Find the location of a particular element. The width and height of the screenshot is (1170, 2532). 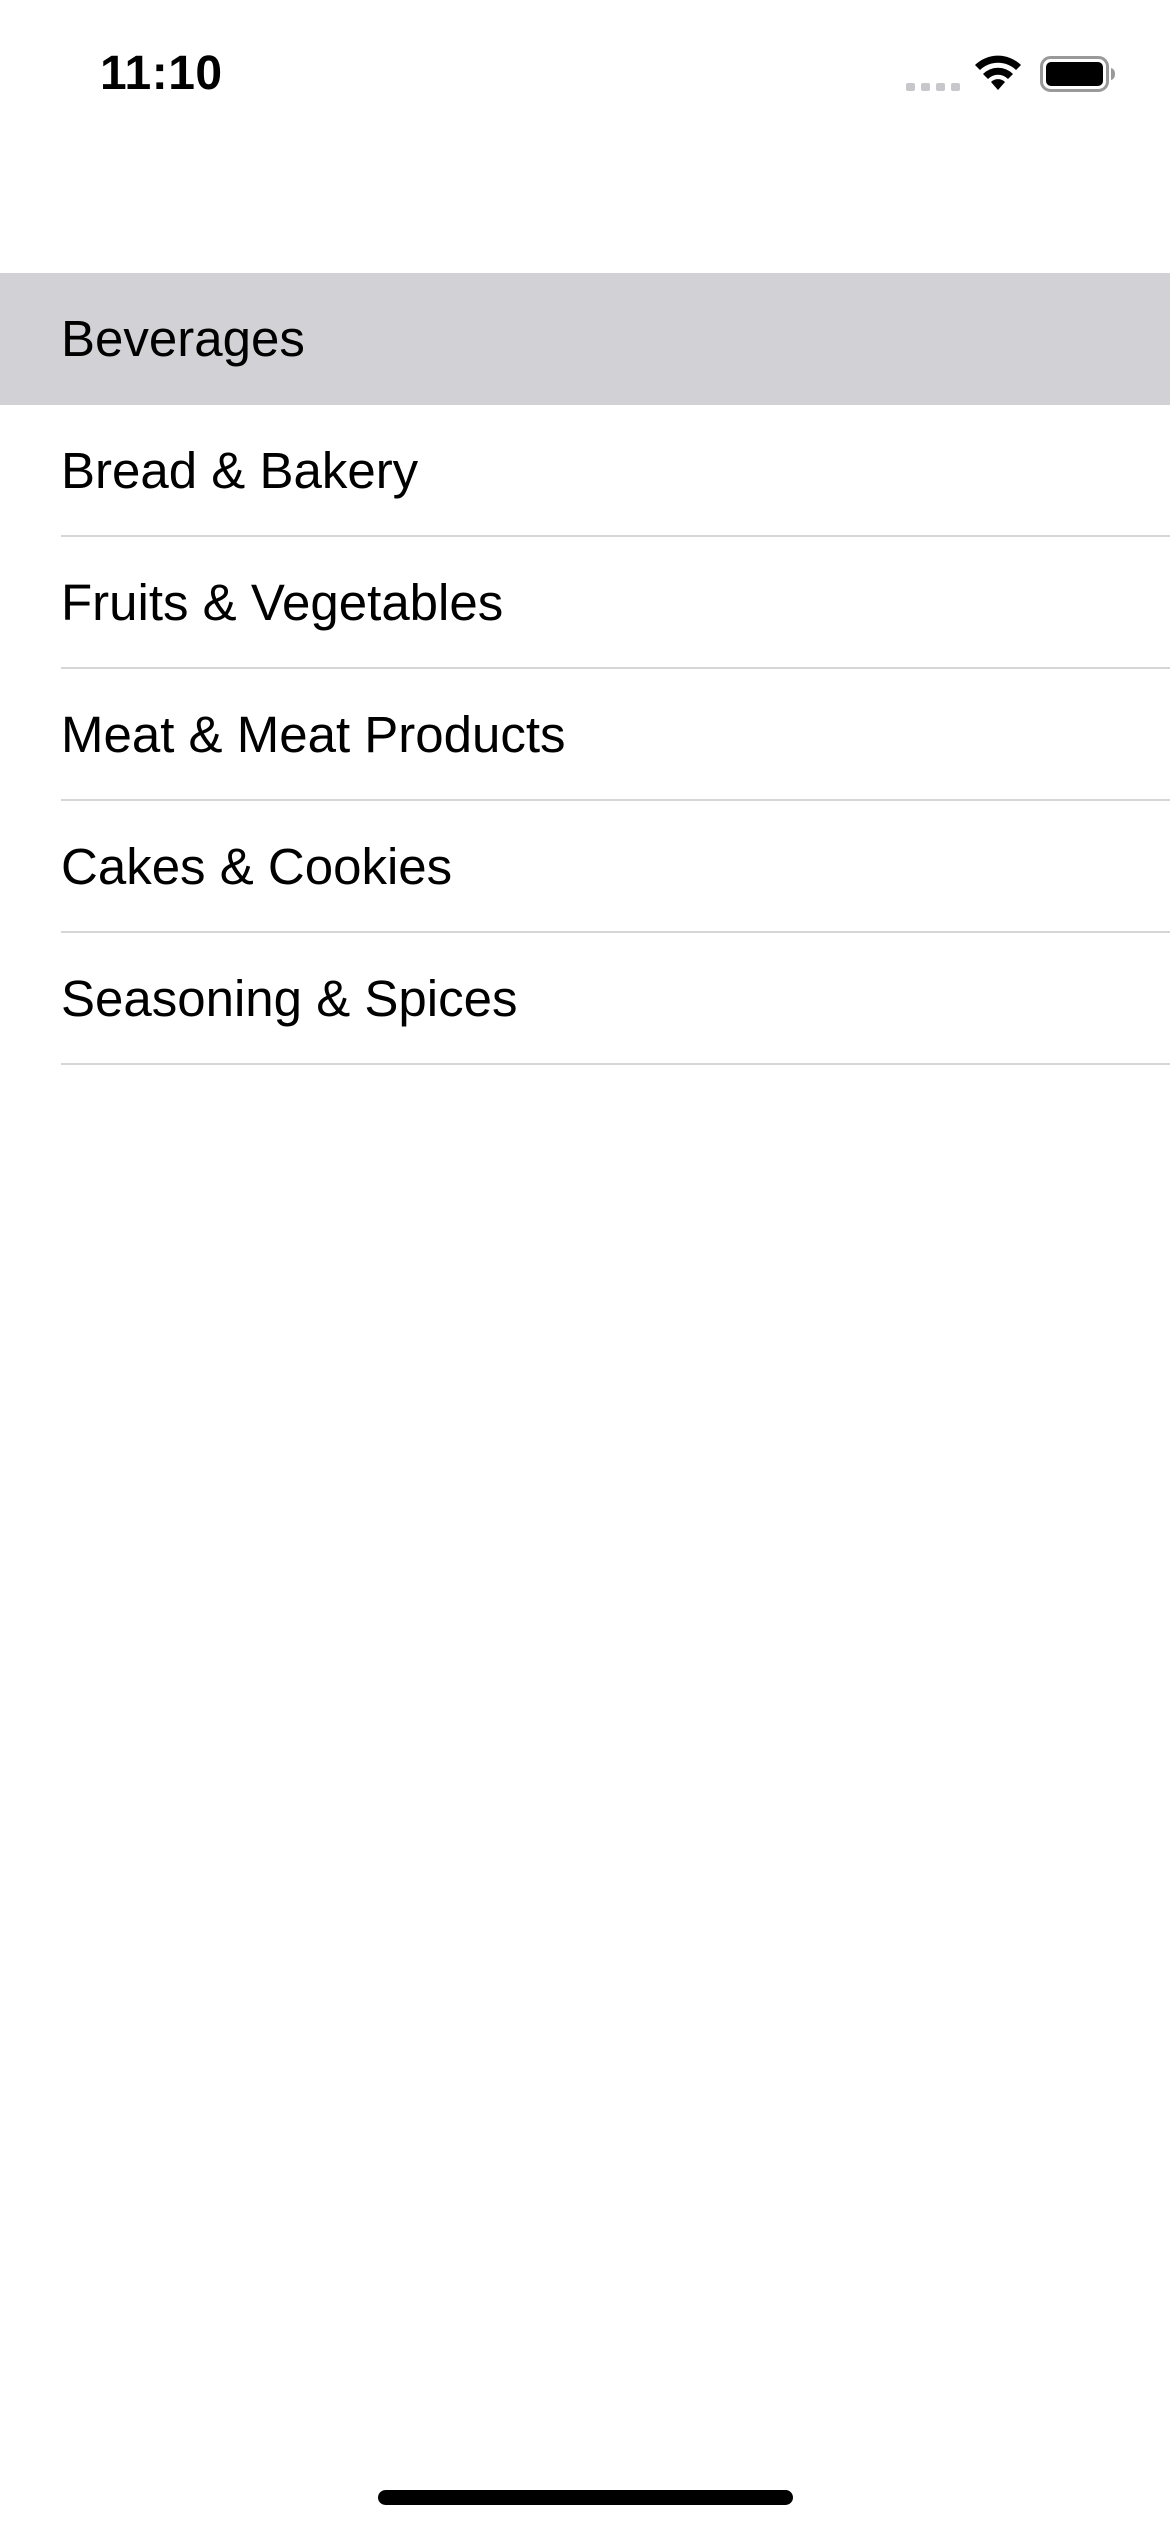

status-time: 11:10 is located at coordinates (161, 73).